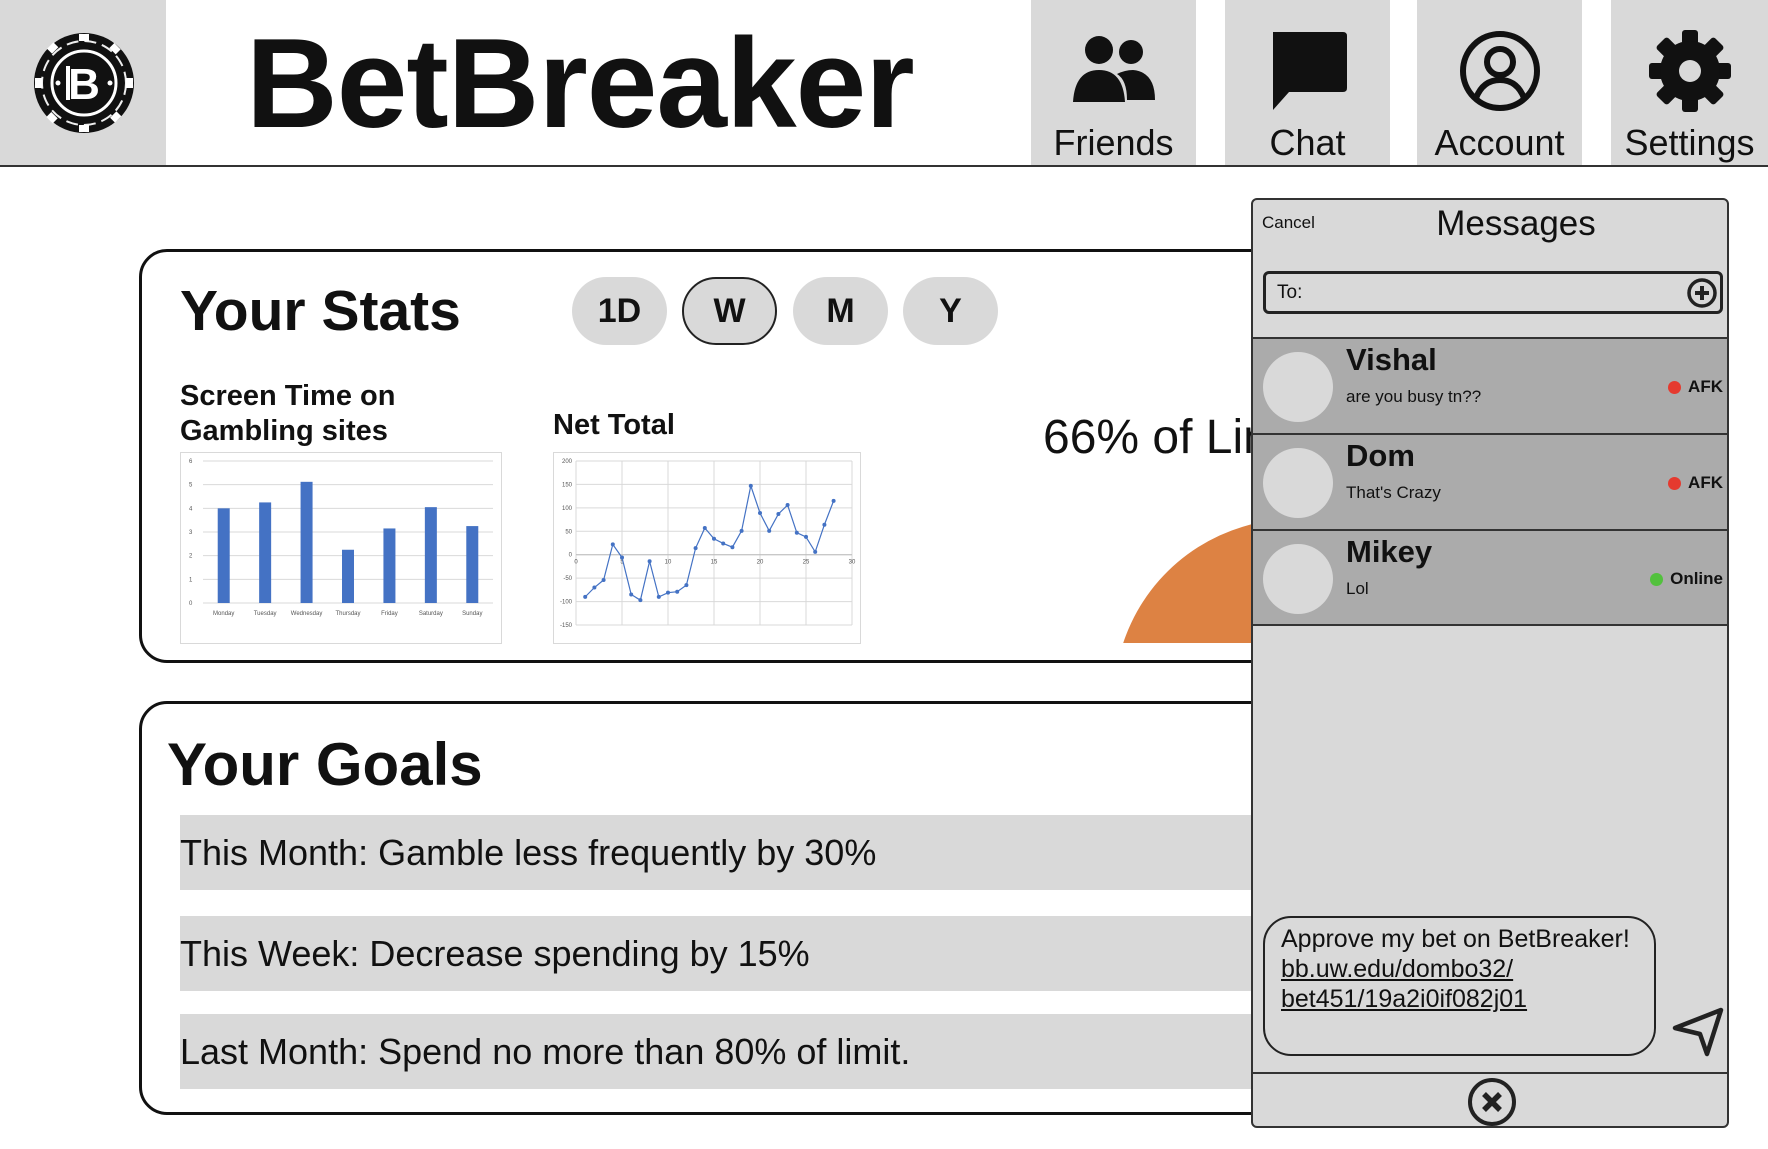 This screenshot has width=1768, height=1149. Describe the element at coordinates (1689, 142) in the screenshot. I see `nav-label: Settings` at that location.